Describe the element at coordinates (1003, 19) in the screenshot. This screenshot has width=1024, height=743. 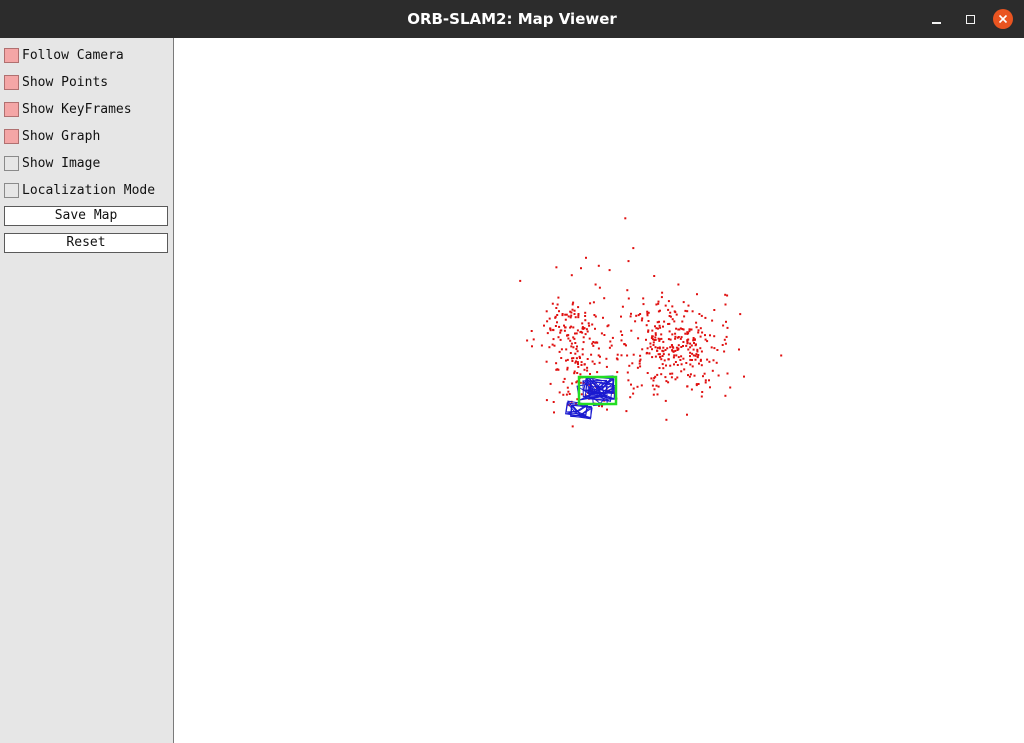
I see `close-button` at that location.